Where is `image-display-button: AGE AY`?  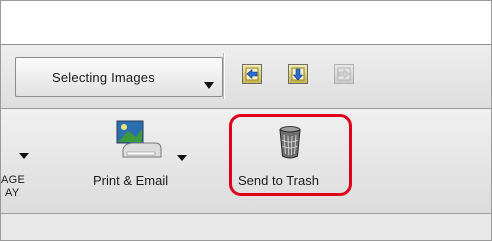
image-display-button: AGE AY is located at coordinates (23, 176).